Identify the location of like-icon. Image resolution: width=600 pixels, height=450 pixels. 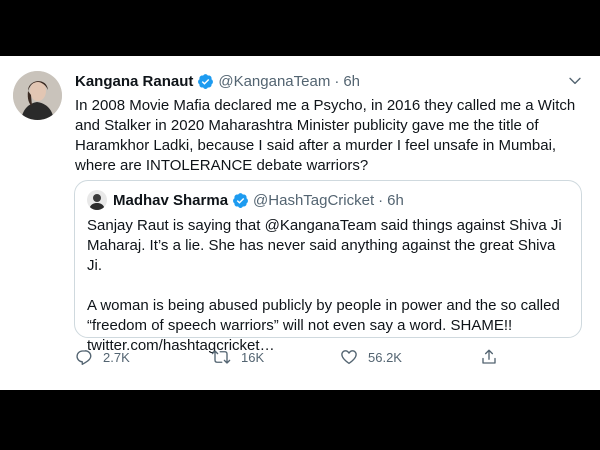
(349, 357).